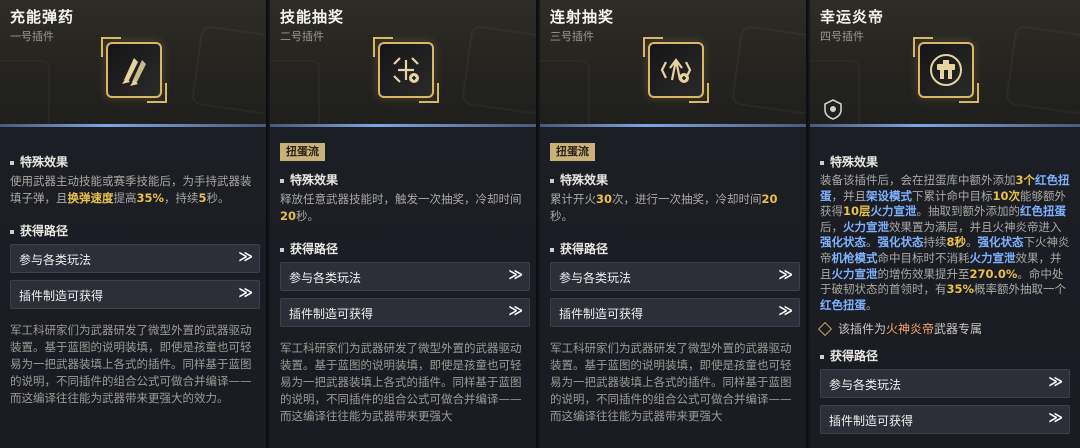 This screenshot has height=448, width=1080. I want to click on plugin-slot: 一号插件, so click(32, 36).